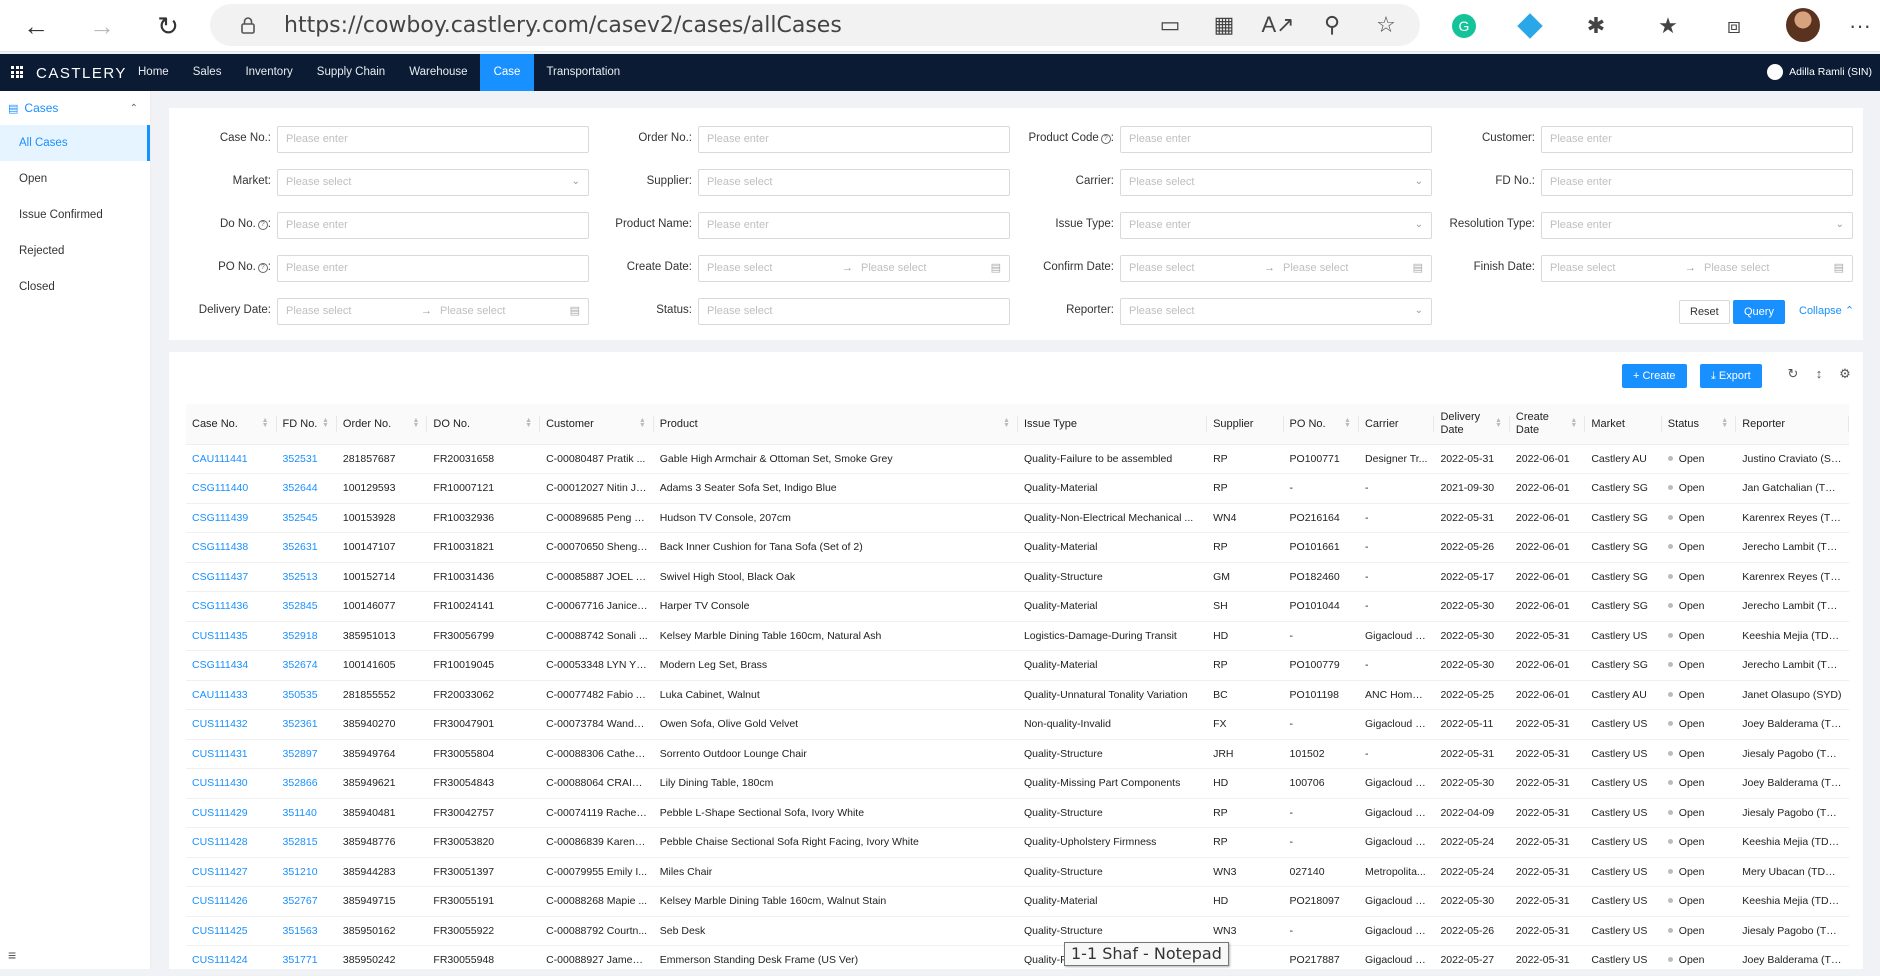  I want to click on grammarly-icon: G, so click(1464, 26).